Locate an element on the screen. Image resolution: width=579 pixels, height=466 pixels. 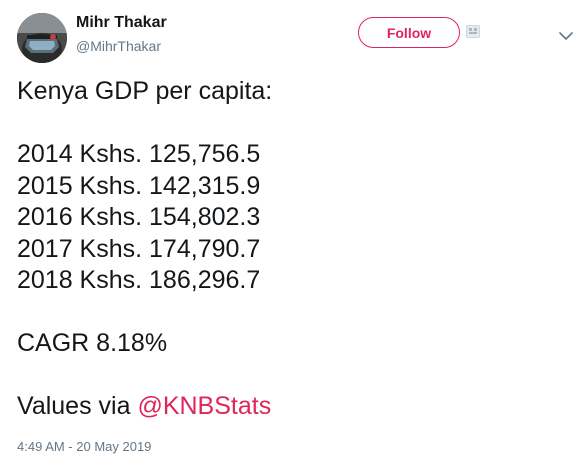
avatar is located at coordinates (42, 38).